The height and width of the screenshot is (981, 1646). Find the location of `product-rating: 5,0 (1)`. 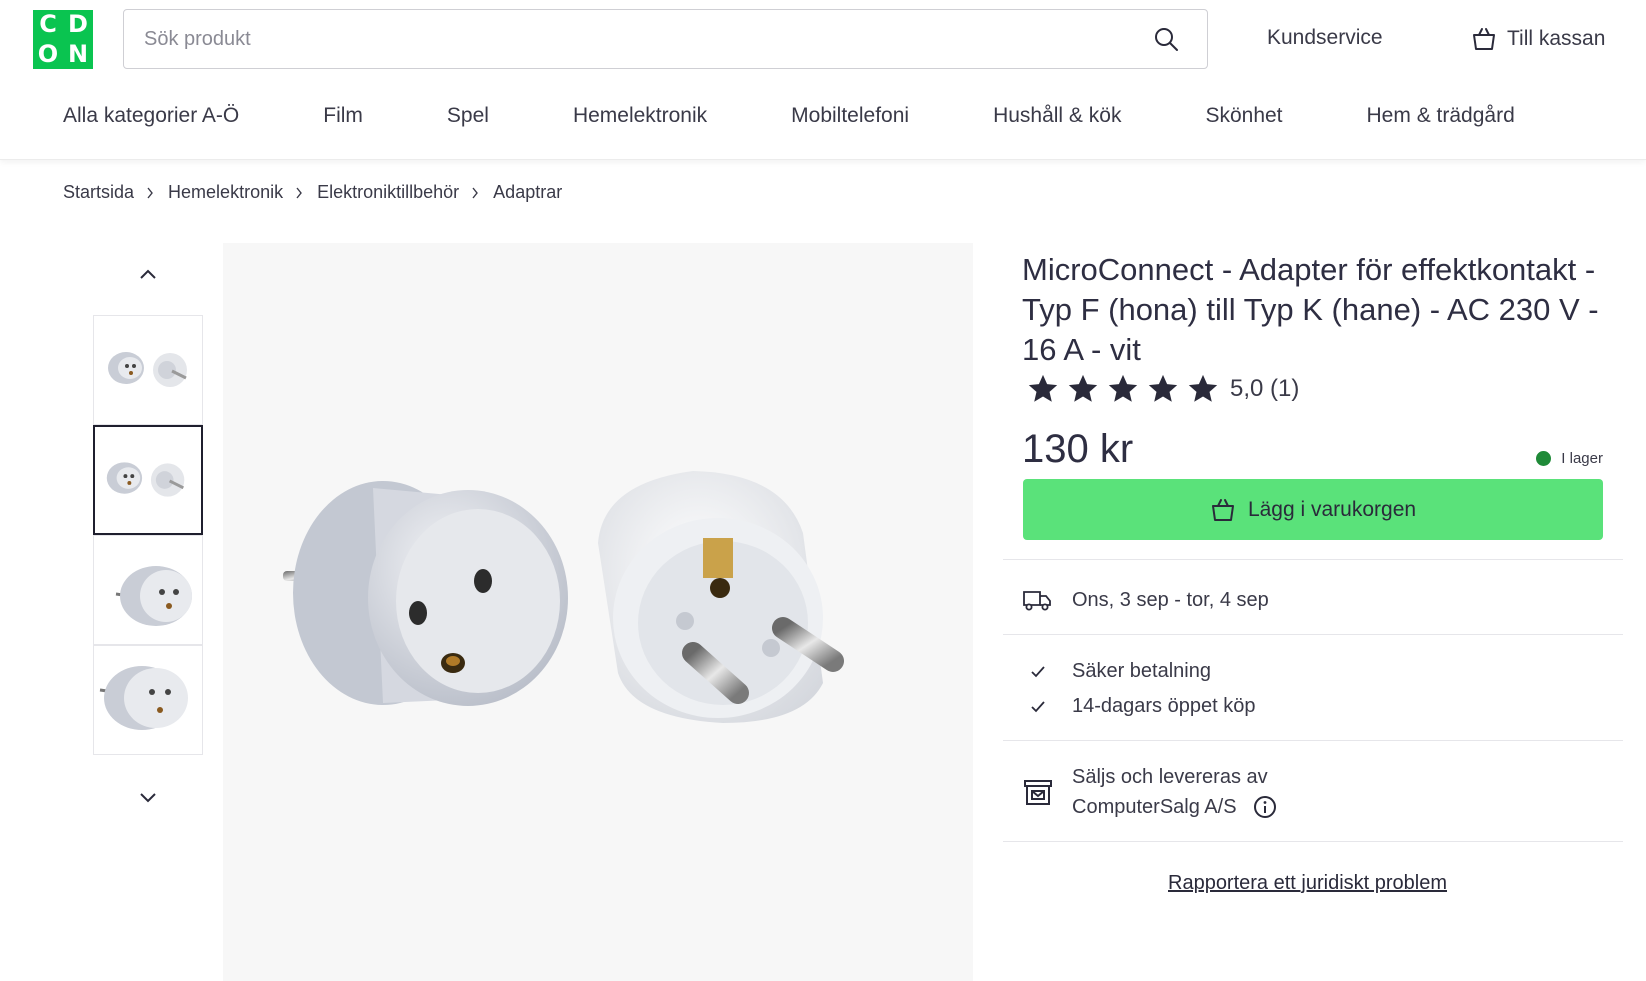

product-rating: 5,0 (1) is located at coordinates (1162, 389).